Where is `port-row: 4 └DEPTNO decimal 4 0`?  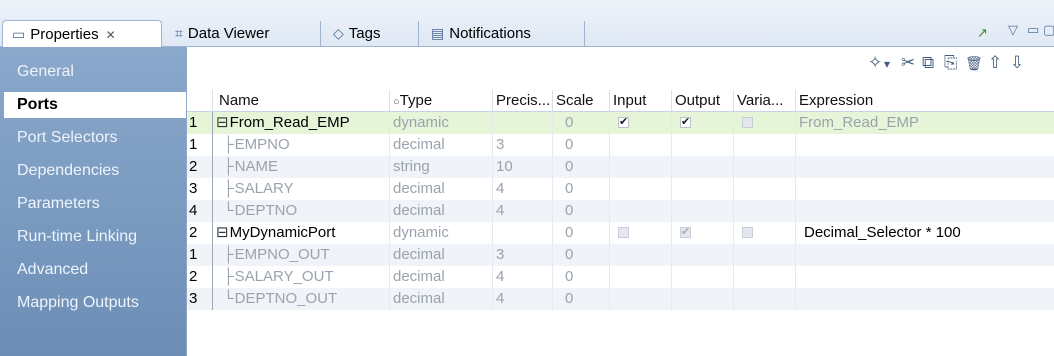 port-row: 4 └DEPTNO decimal 4 0 is located at coordinates (620, 211).